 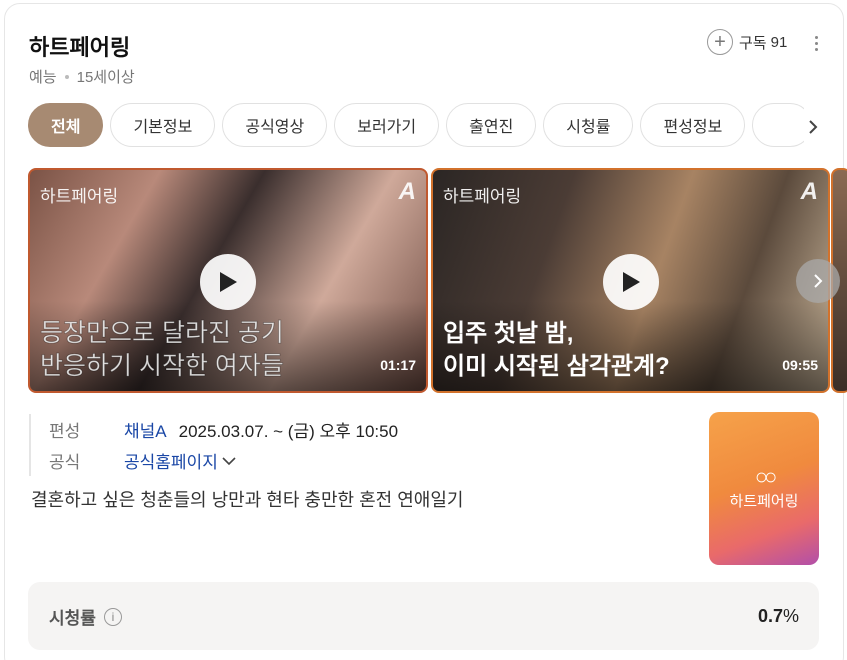 What do you see at coordinates (163, 125) in the screenshot?
I see `tab-basic-info: 기본정보` at bounding box center [163, 125].